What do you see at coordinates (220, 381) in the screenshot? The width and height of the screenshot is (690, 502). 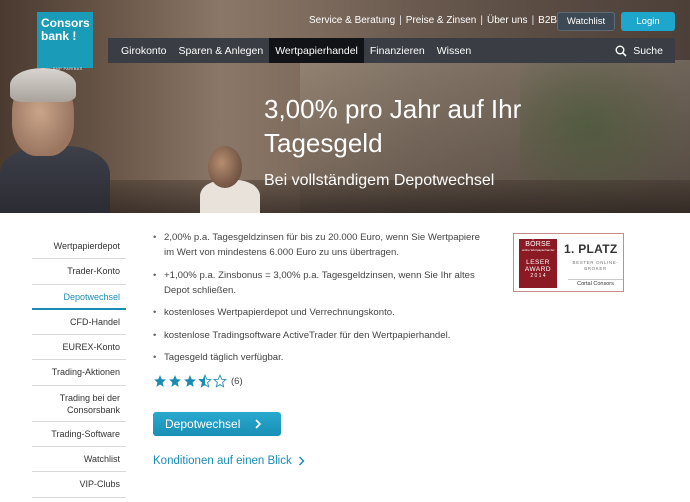 I see `star-empty-icon` at bounding box center [220, 381].